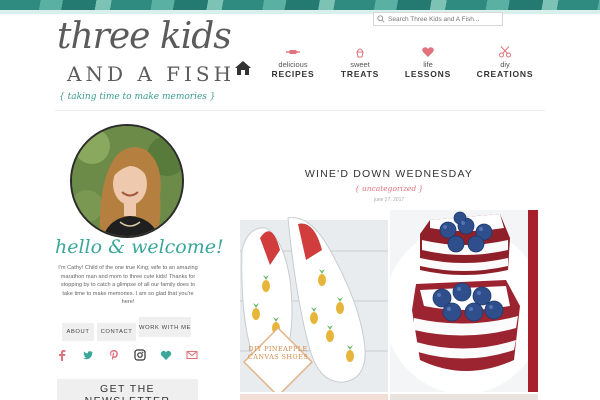 This screenshot has height=400, width=600. I want to click on avatar, so click(127, 181).